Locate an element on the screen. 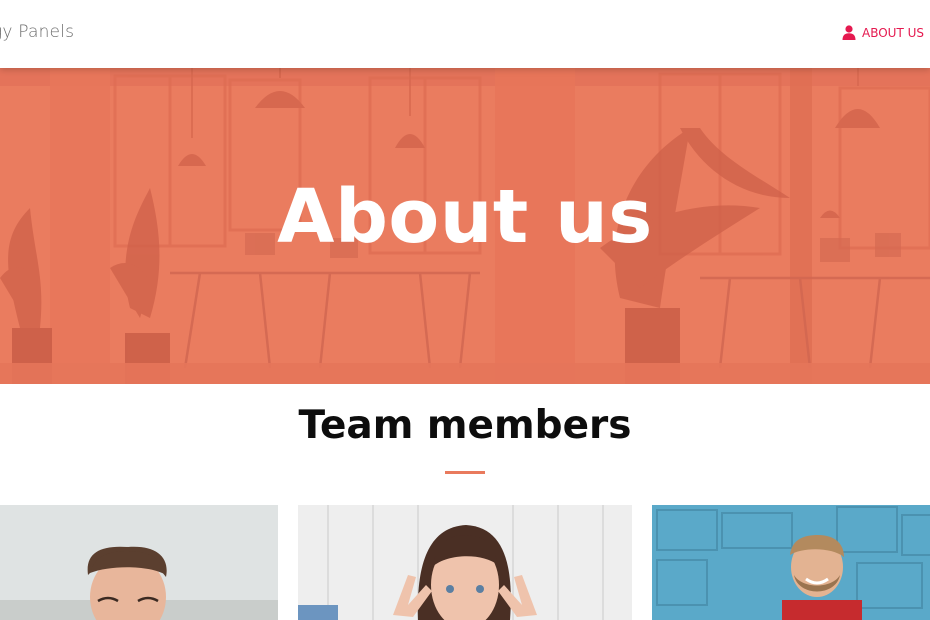 This screenshot has height=620, width=930. brand-logo-text: gy Panels is located at coordinates (37, 32).